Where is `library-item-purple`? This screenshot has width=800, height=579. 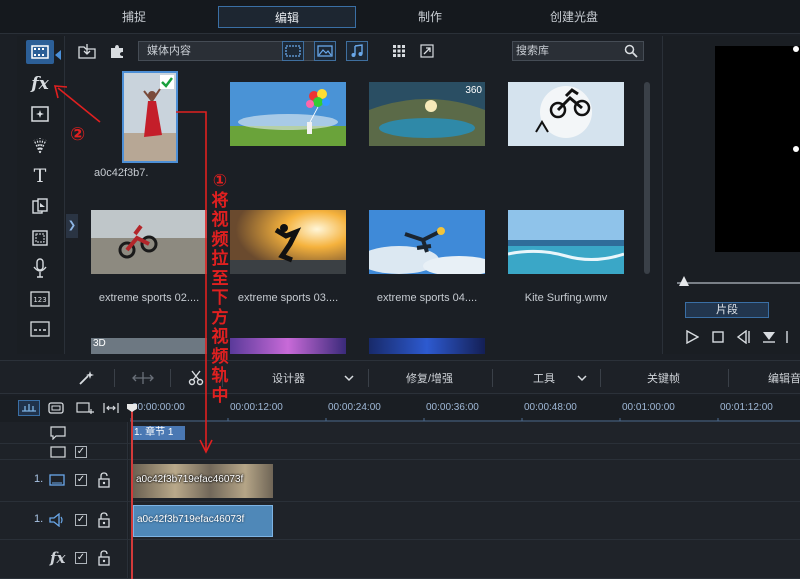
library-item-purple is located at coordinates (288, 346).